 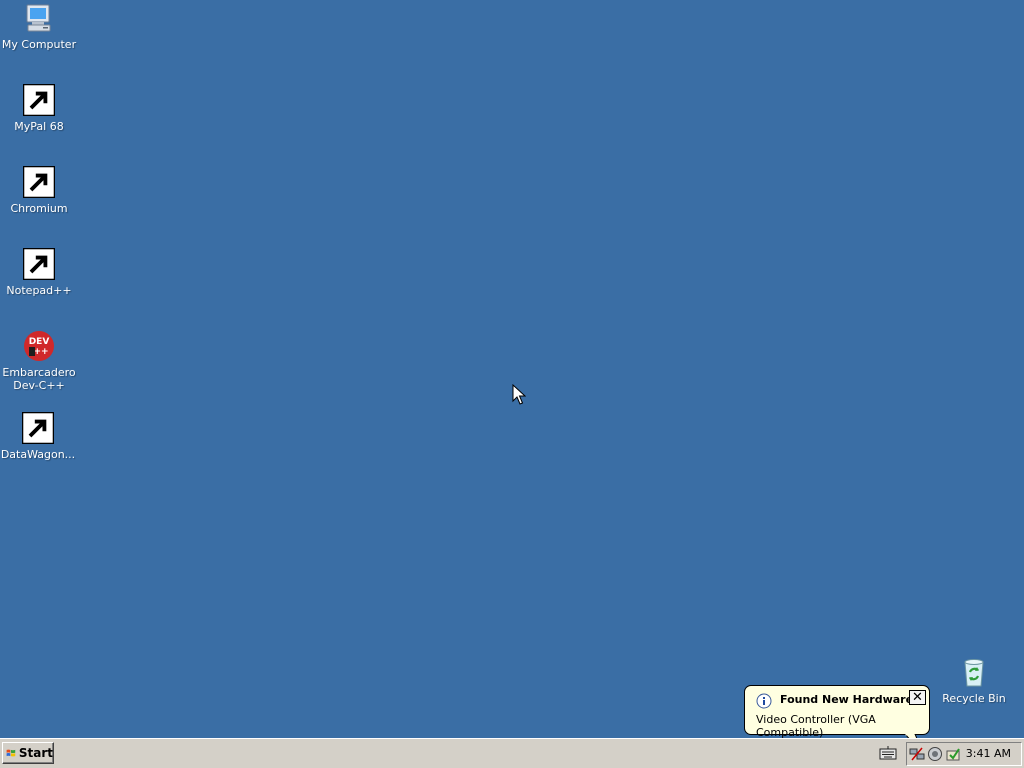 What do you see at coordinates (935, 754) in the screenshot?
I see `speaker-icon` at bounding box center [935, 754].